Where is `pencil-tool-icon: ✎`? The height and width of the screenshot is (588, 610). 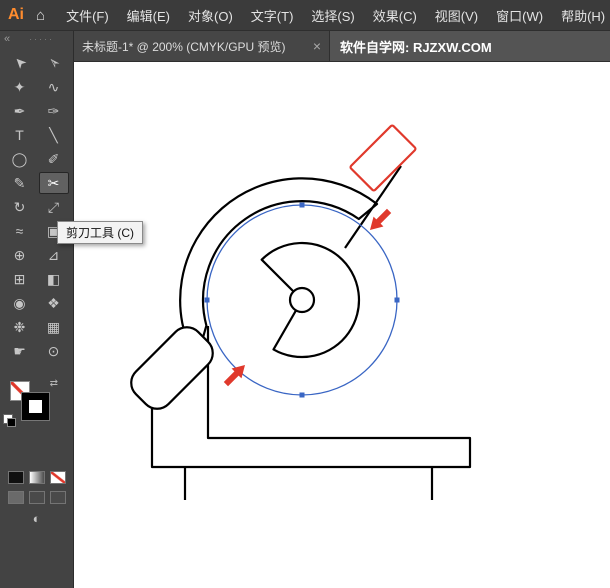 pencil-tool-icon: ✎ is located at coordinates (19, 183).